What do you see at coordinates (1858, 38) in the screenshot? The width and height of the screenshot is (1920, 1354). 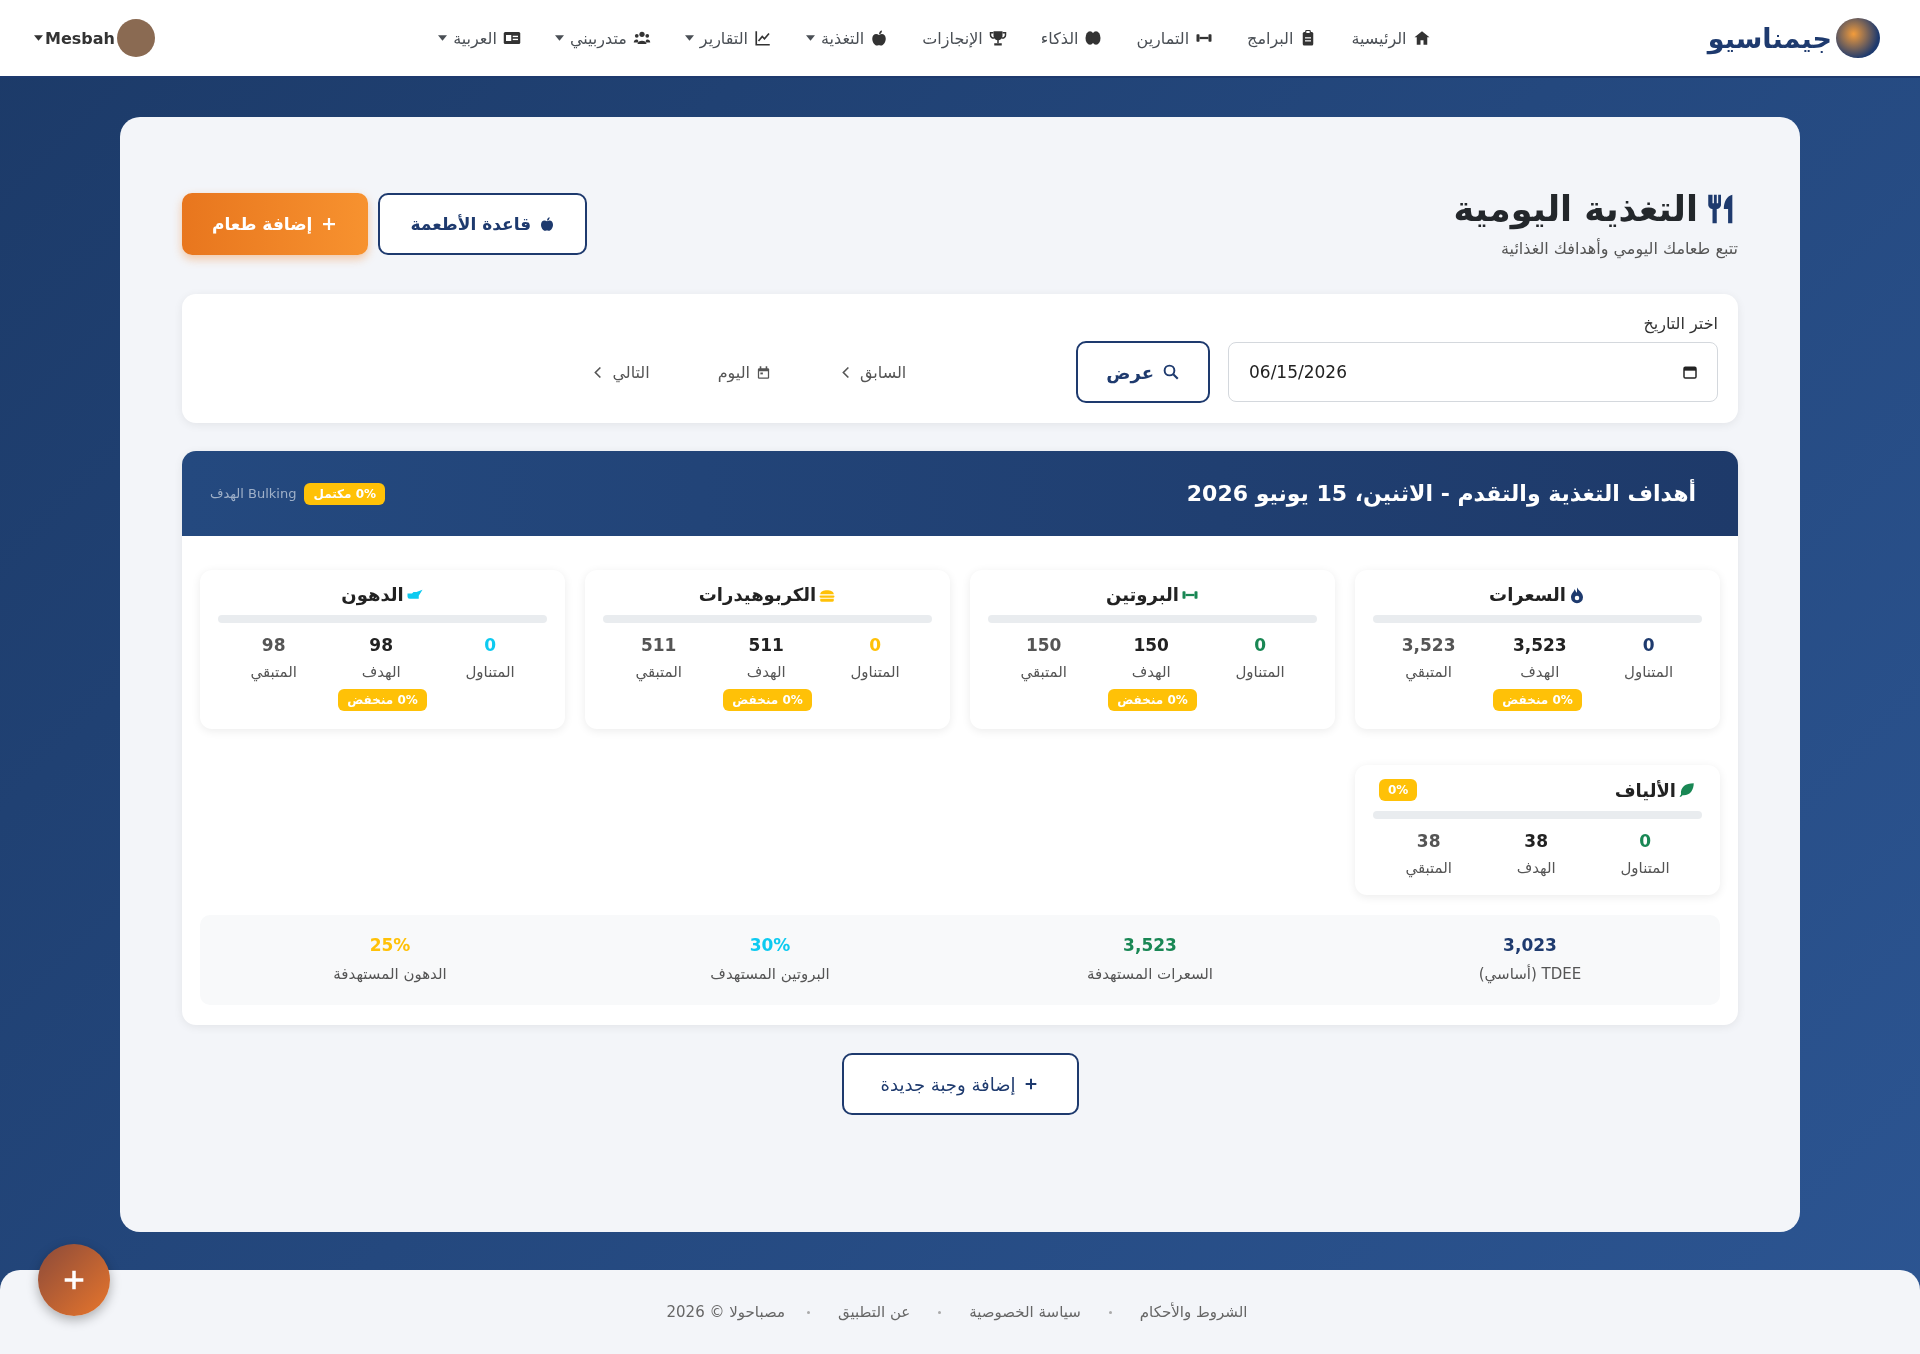 I see `logo-icon` at bounding box center [1858, 38].